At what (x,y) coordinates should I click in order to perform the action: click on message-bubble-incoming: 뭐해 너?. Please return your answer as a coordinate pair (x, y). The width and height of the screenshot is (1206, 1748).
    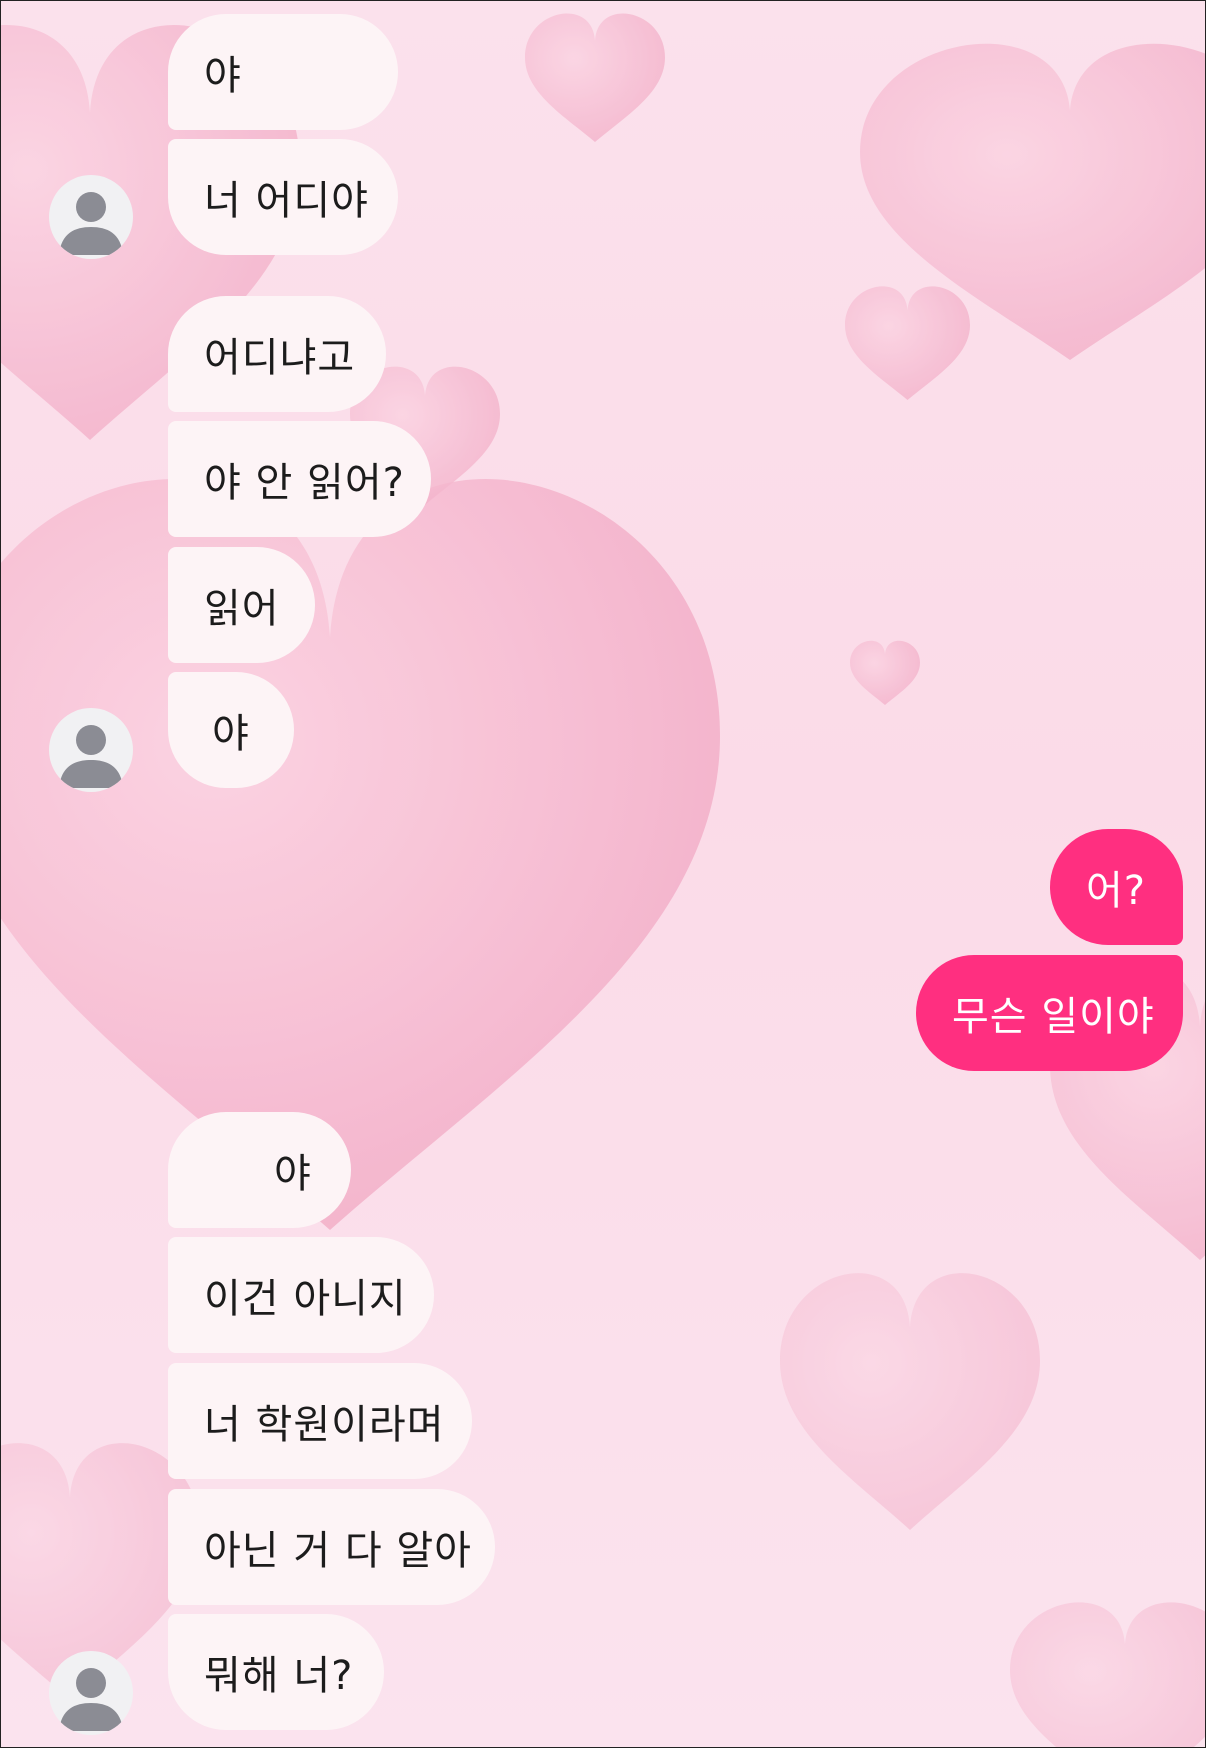
    Looking at the image, I should click on (276, 1672).